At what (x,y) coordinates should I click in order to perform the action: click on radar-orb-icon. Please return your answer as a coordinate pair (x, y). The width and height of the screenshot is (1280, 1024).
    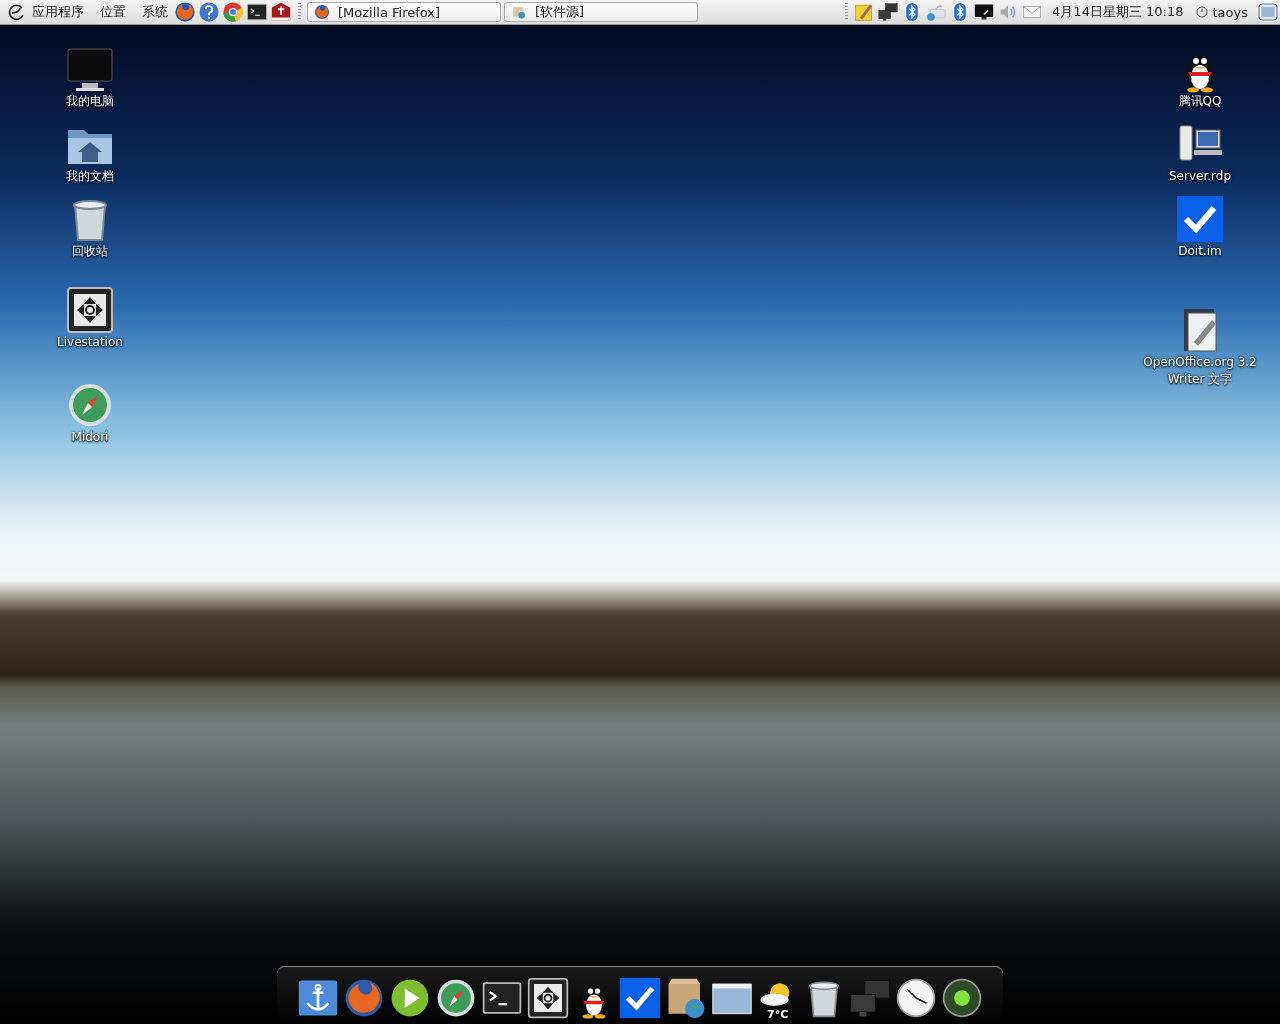
    Looking at the image, I should click on (962, 998).